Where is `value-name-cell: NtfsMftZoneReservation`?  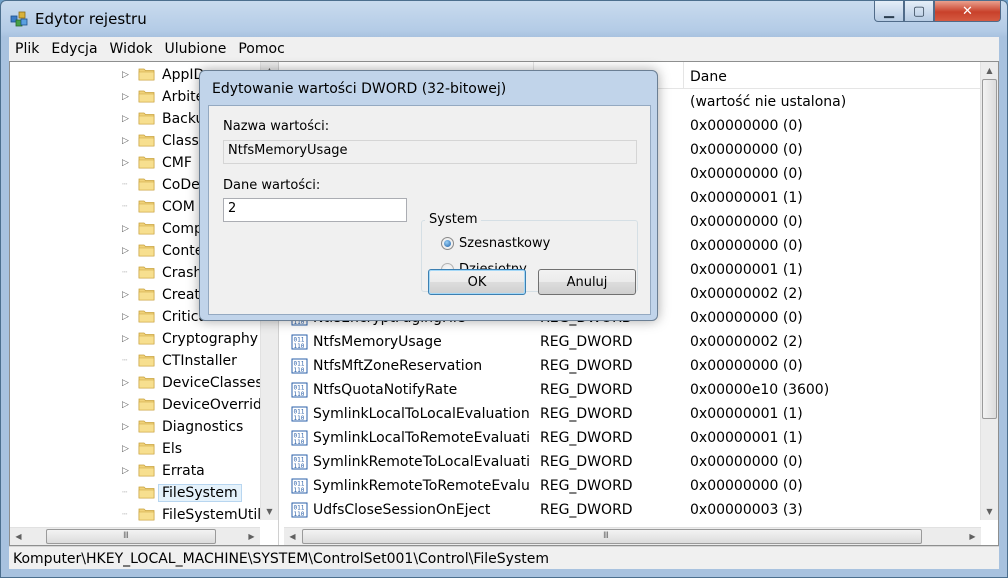 value-name-cell: NtfsMftZoneReservation is located at coordinates (398, 366).